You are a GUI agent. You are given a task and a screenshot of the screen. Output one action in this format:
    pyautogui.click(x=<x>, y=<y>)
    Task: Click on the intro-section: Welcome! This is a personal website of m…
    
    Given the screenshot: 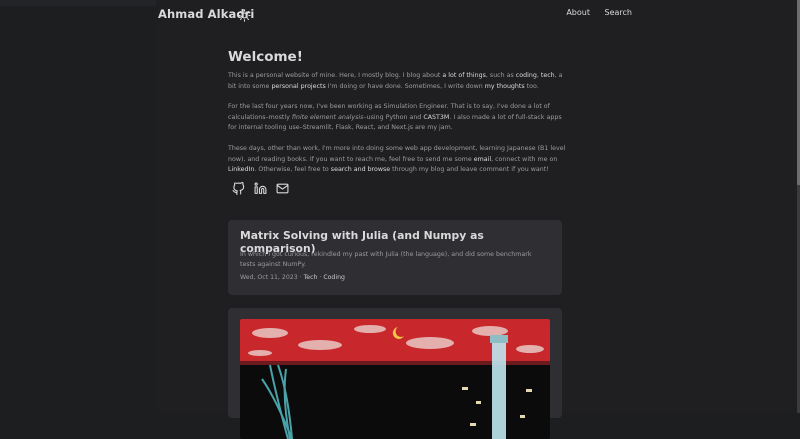 What is the action you would take?
    pyautogui.click(x=398, y=117)
    